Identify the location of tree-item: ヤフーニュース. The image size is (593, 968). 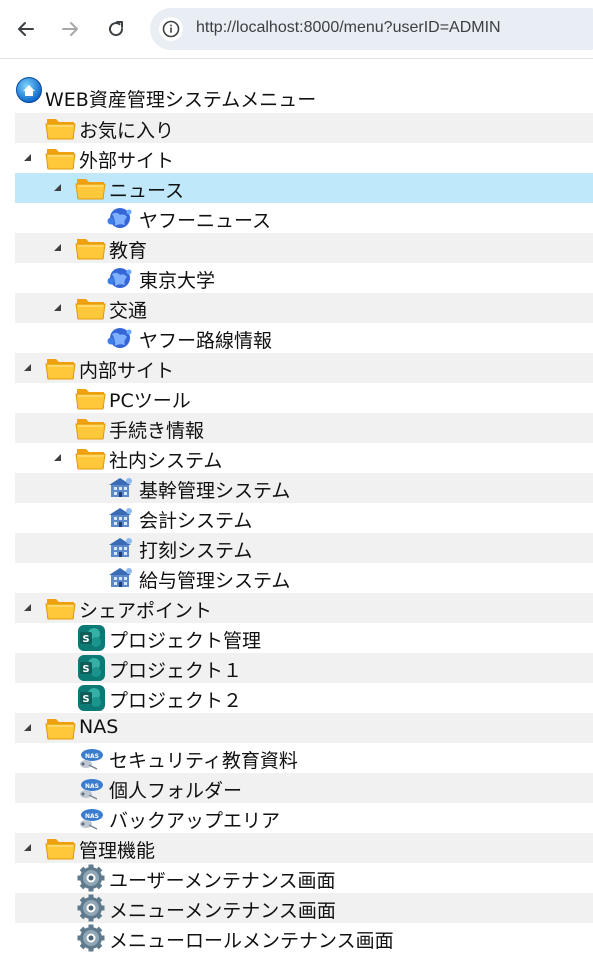
(304, 218).